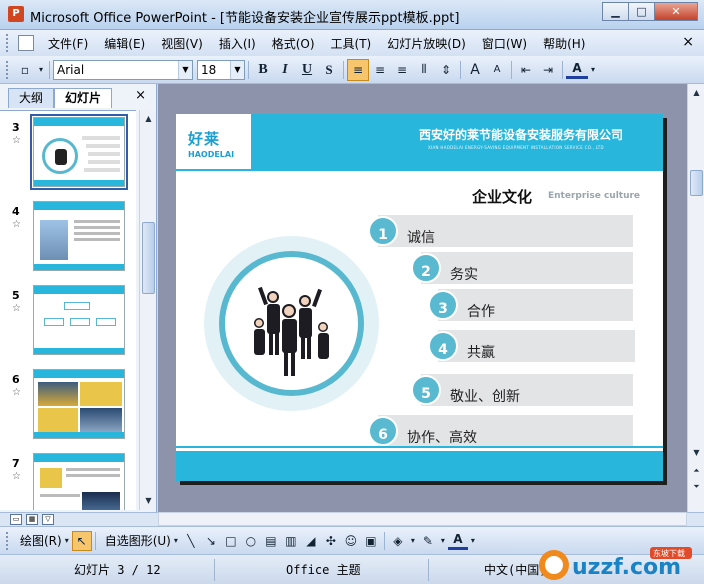 This screenshot has height=584, width=704. I want to click on line-icon: ╲, so click(191, 541).